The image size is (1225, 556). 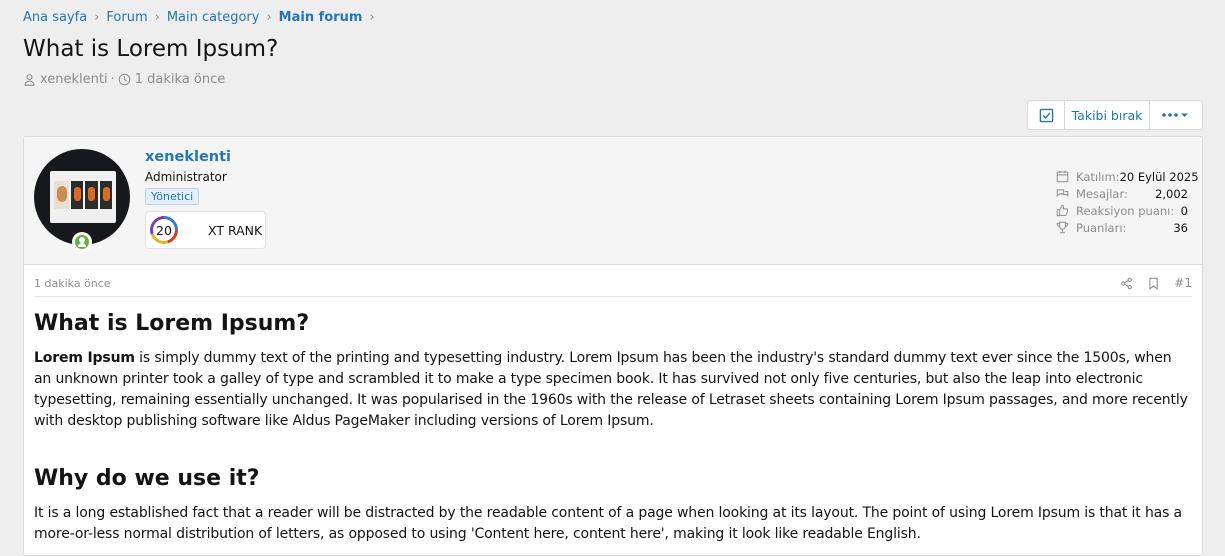 I want to click on avatar, so click(x=82, y=197).